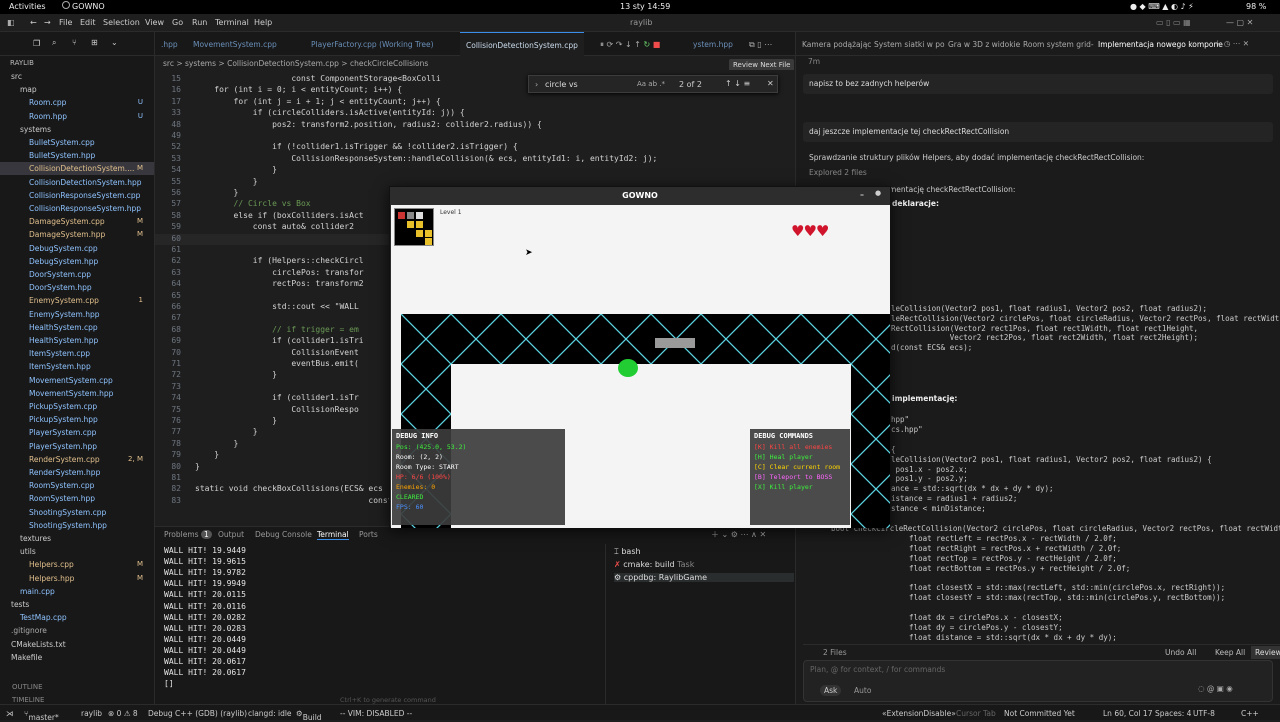  I want to click on game-window-title: GOWNO – ●, so click(640, 196).